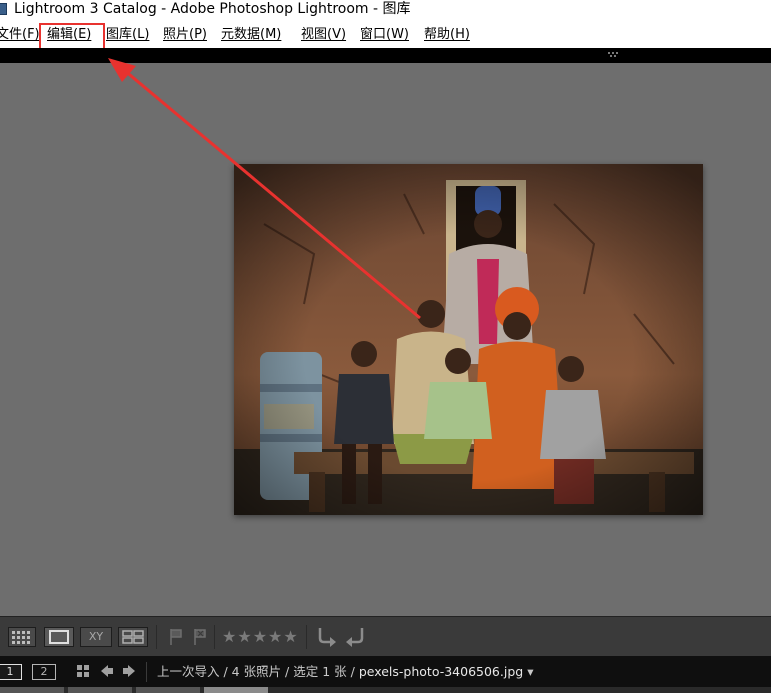 The height and width of the screenshot is (693, 771). Describe the element at coordinates (107, 673) in the screenshot. I see `back-arrow-icon` at that location.